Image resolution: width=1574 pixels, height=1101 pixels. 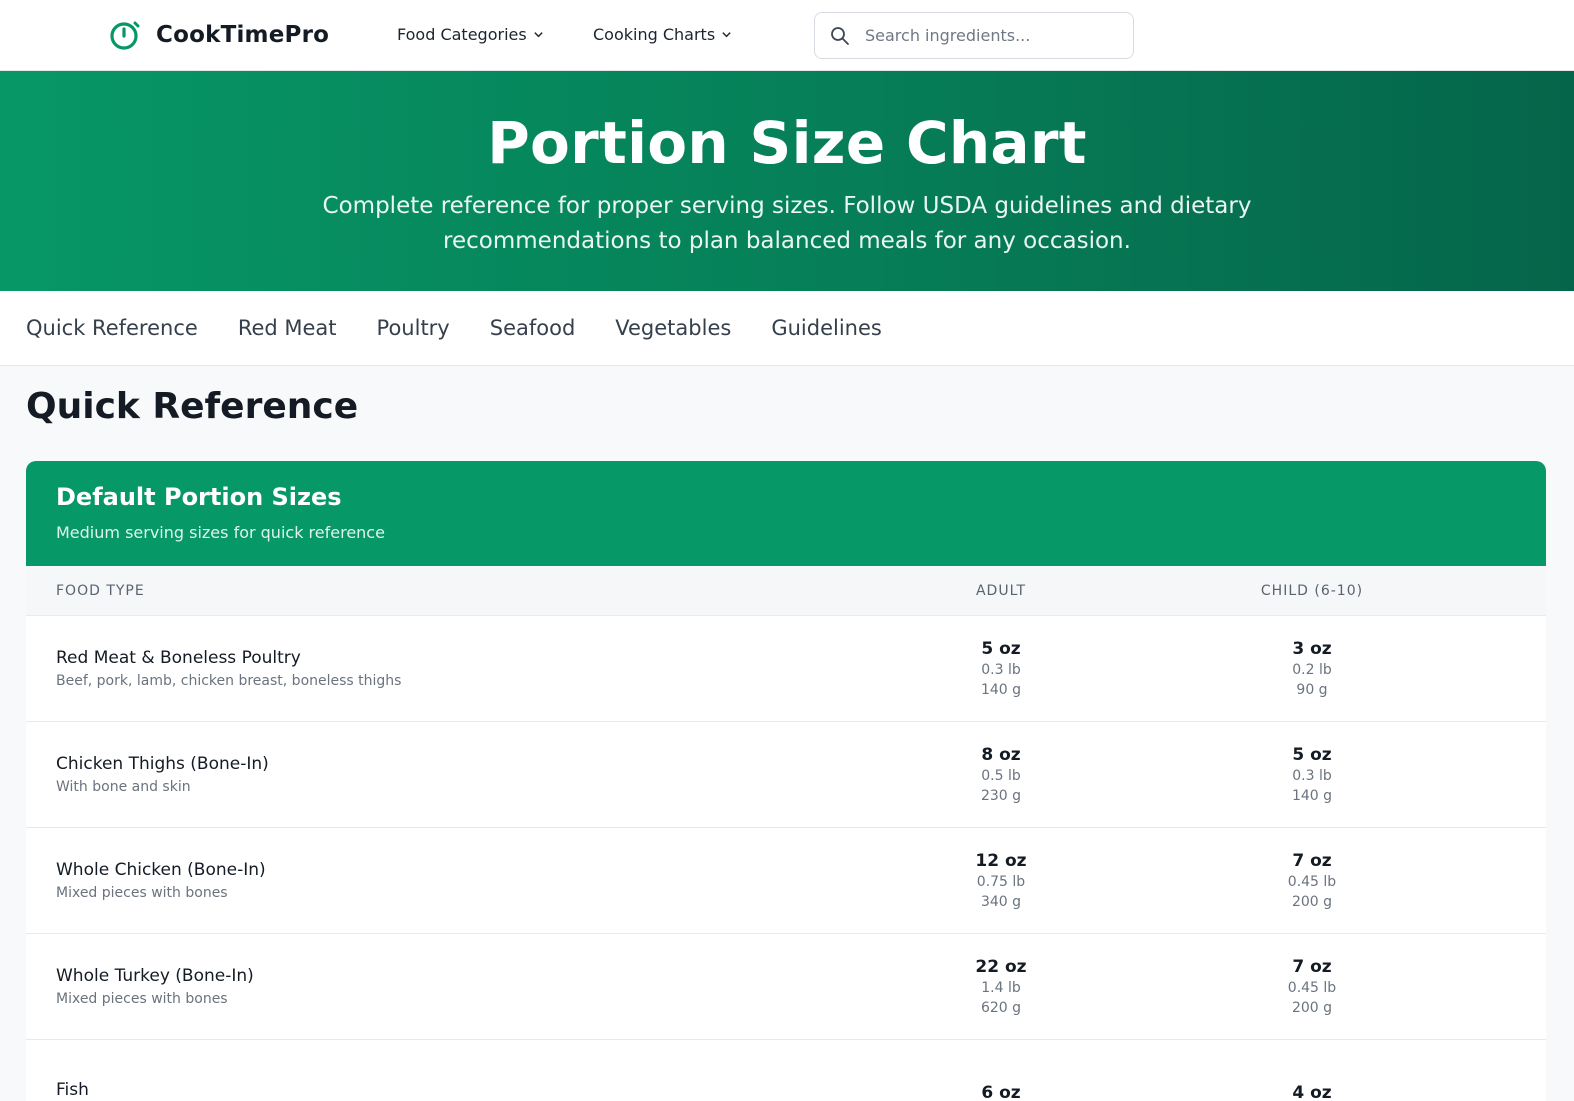 I want to click on portion-oz: 6 oz, so click(x=1001, y=1091).